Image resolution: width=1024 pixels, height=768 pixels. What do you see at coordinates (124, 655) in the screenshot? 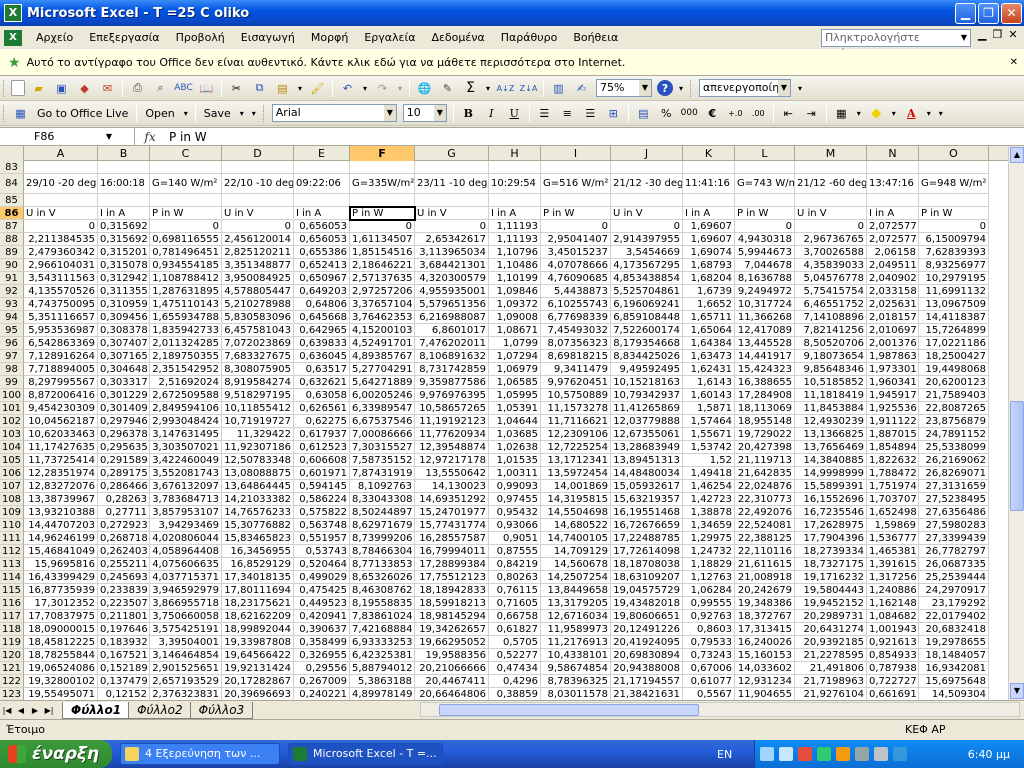
I see `cell: 0,167521` at bounding box center [124, 655].